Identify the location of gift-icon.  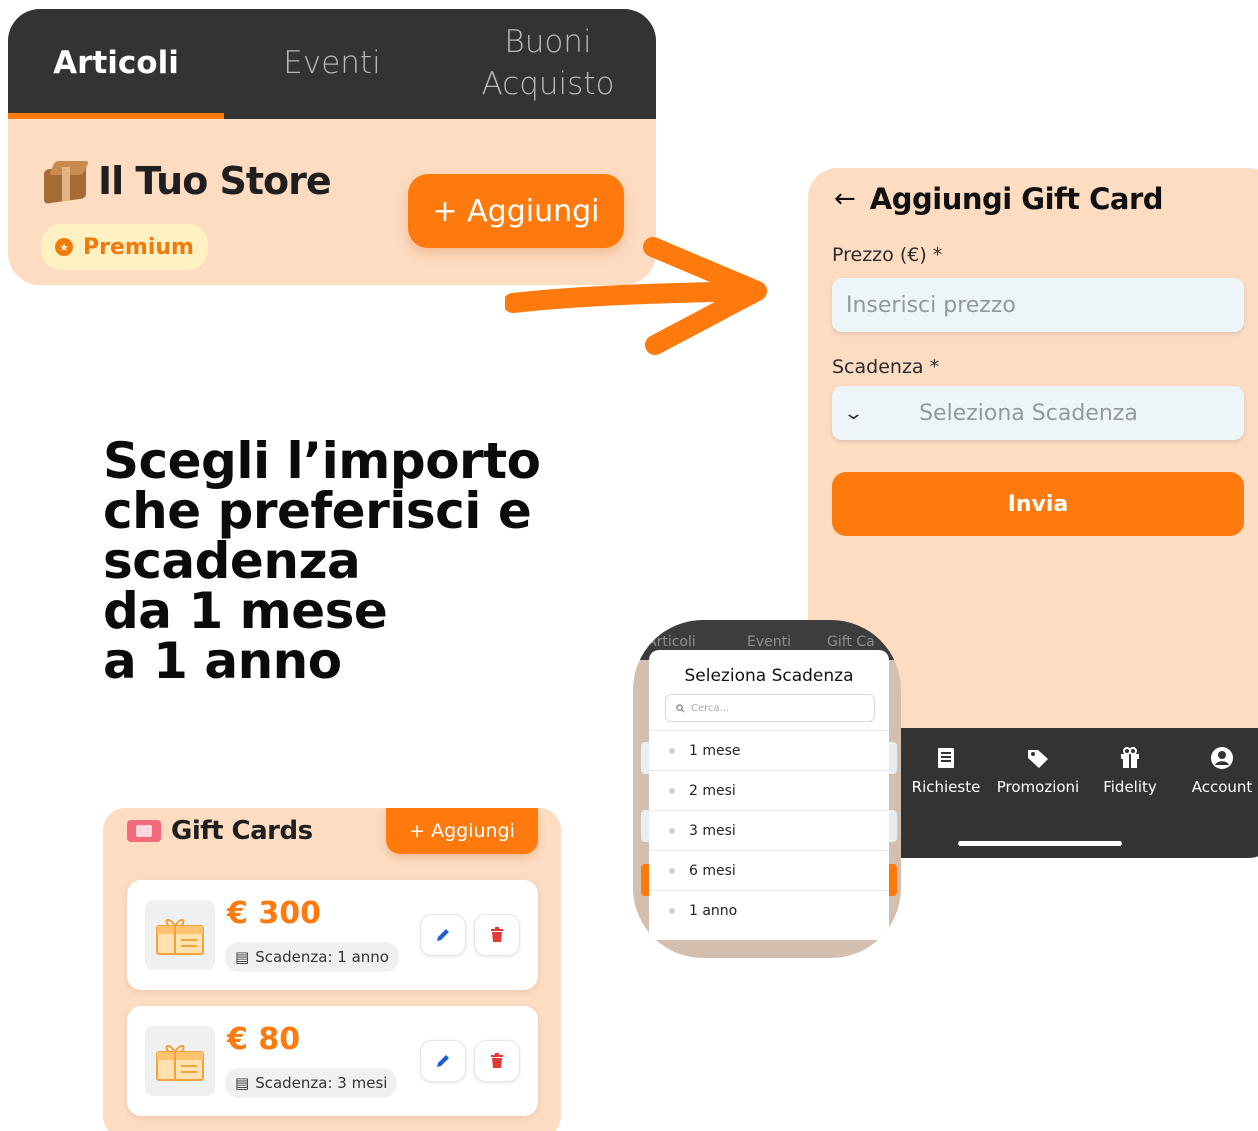
(1130, 757).